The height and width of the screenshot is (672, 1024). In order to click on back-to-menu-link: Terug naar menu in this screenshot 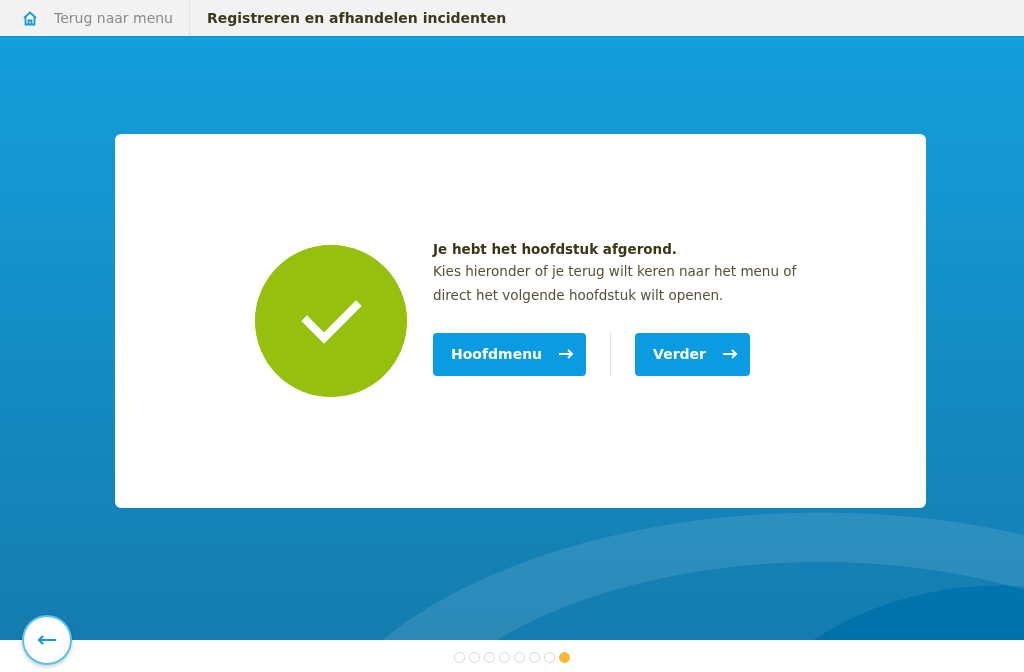, I will do `click(95, 18)`.